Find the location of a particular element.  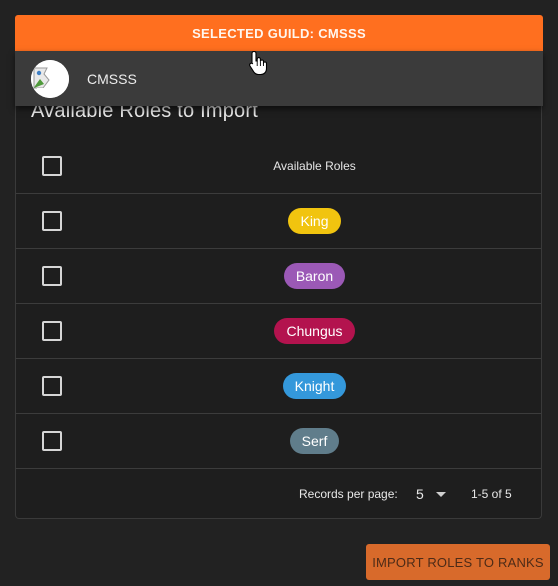

table-row: Knight is located at coordinates (278, 386).